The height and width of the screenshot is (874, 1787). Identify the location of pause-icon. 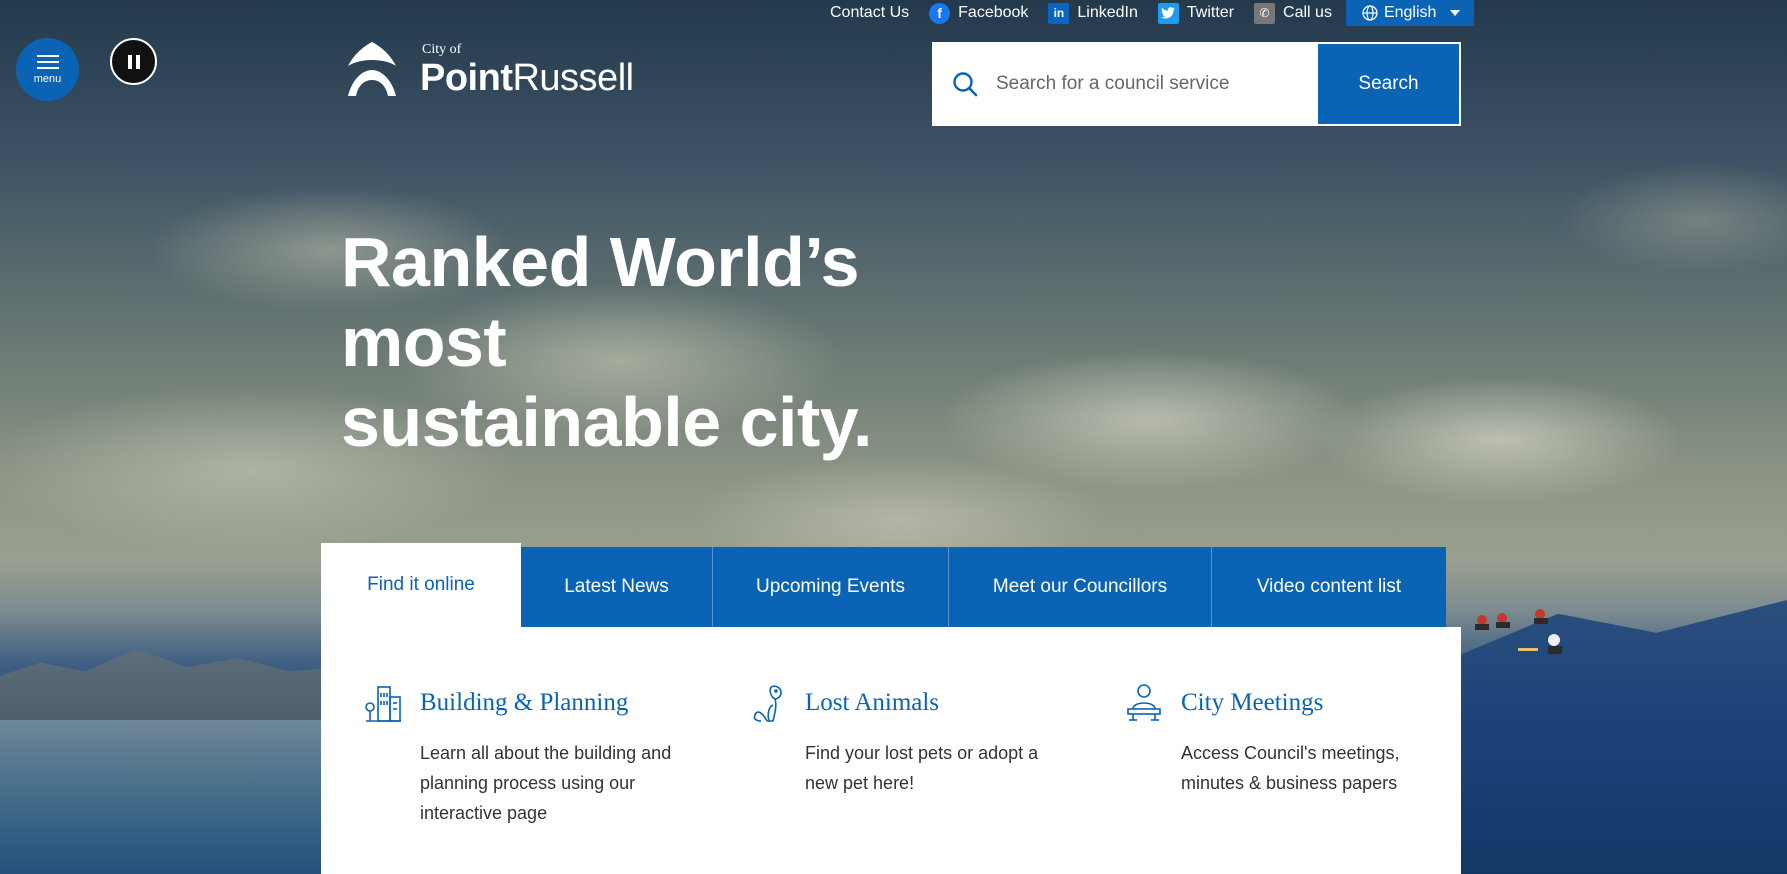
(129, 61).